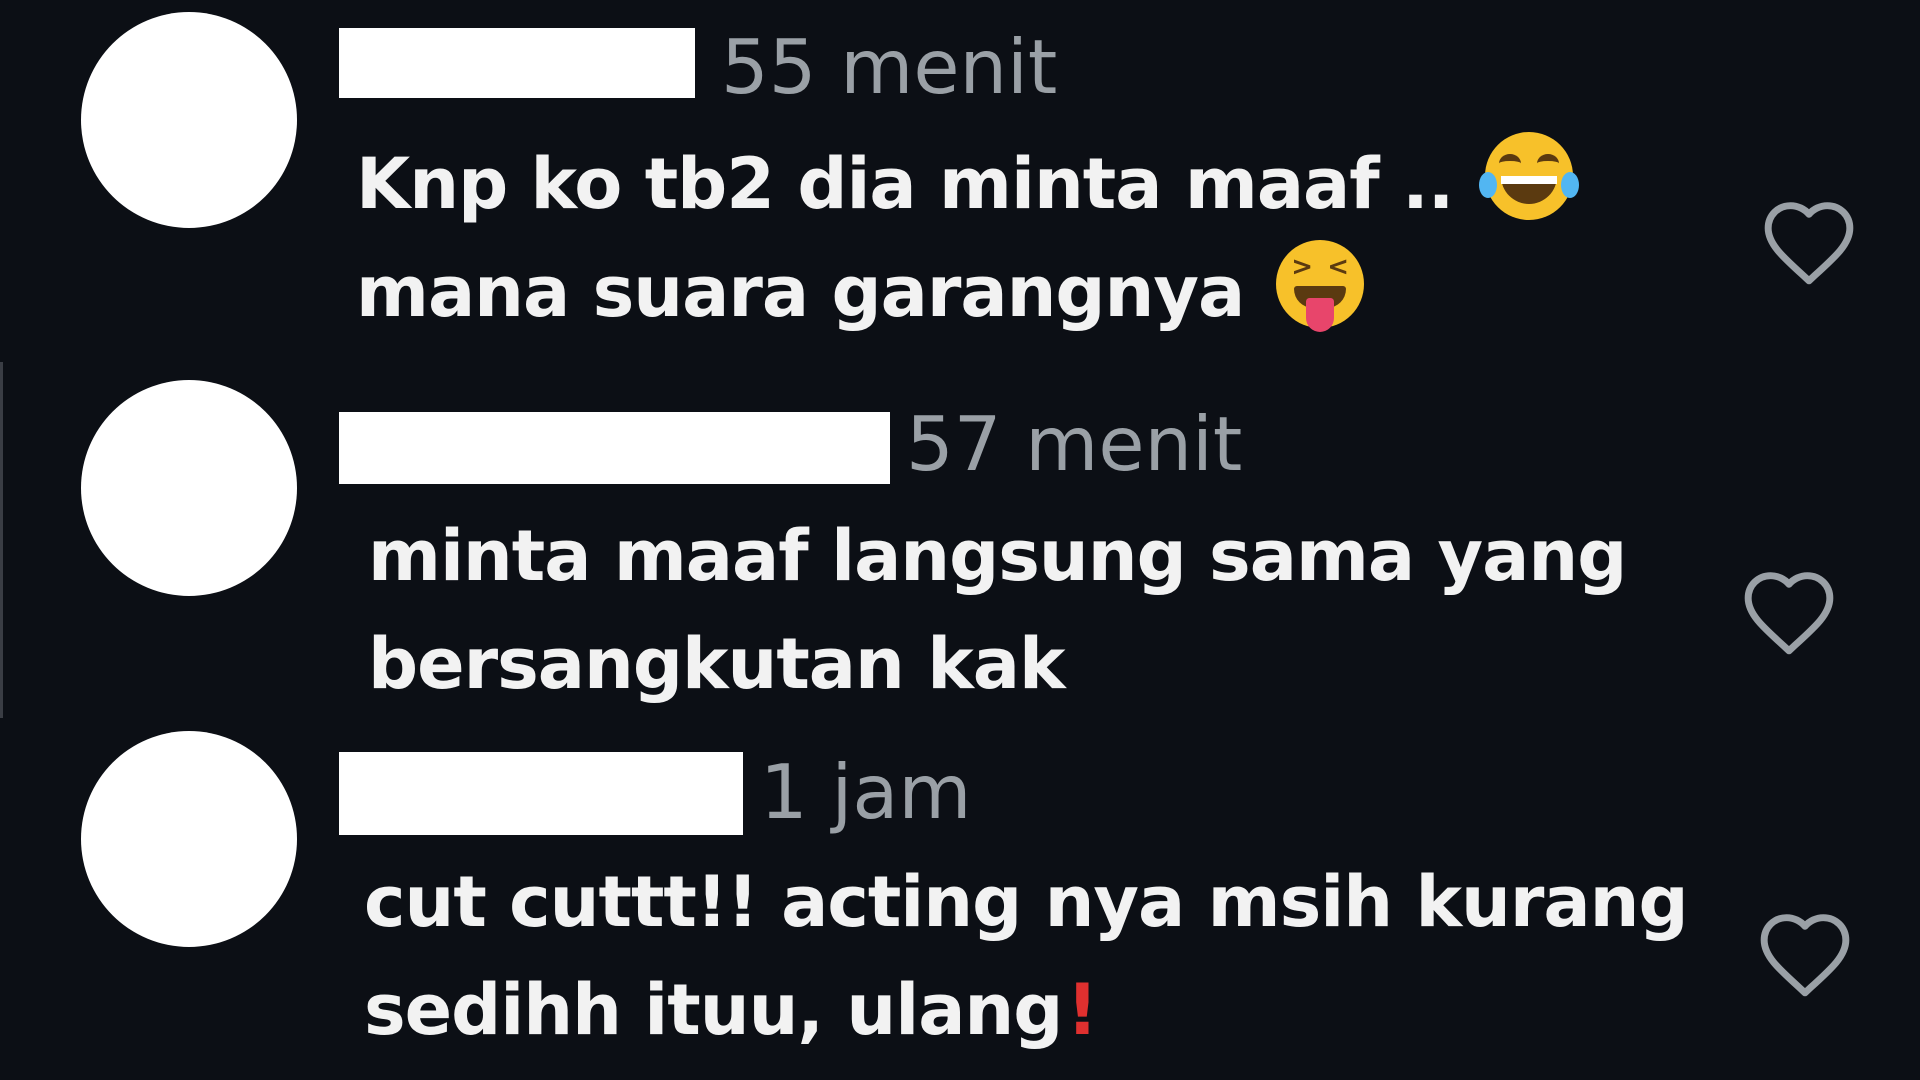 Image resolution: width=1920 pixels, height=1080 pixels. What do you see at coordinates (866, 792) in the screenshot?
I see `comment-timestamp: 1 jam` at bounding box center [866, 792].